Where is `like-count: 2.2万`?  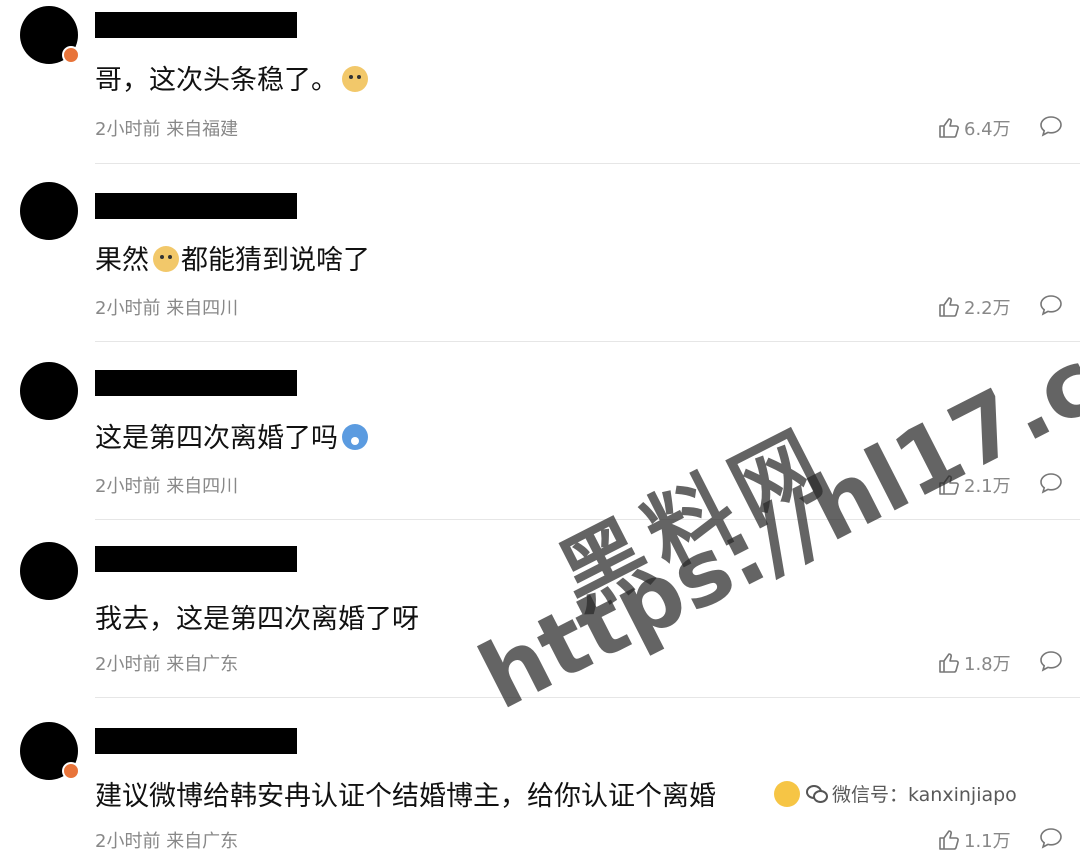
like-count: 2.2万 is located at coordinates (987, 308).